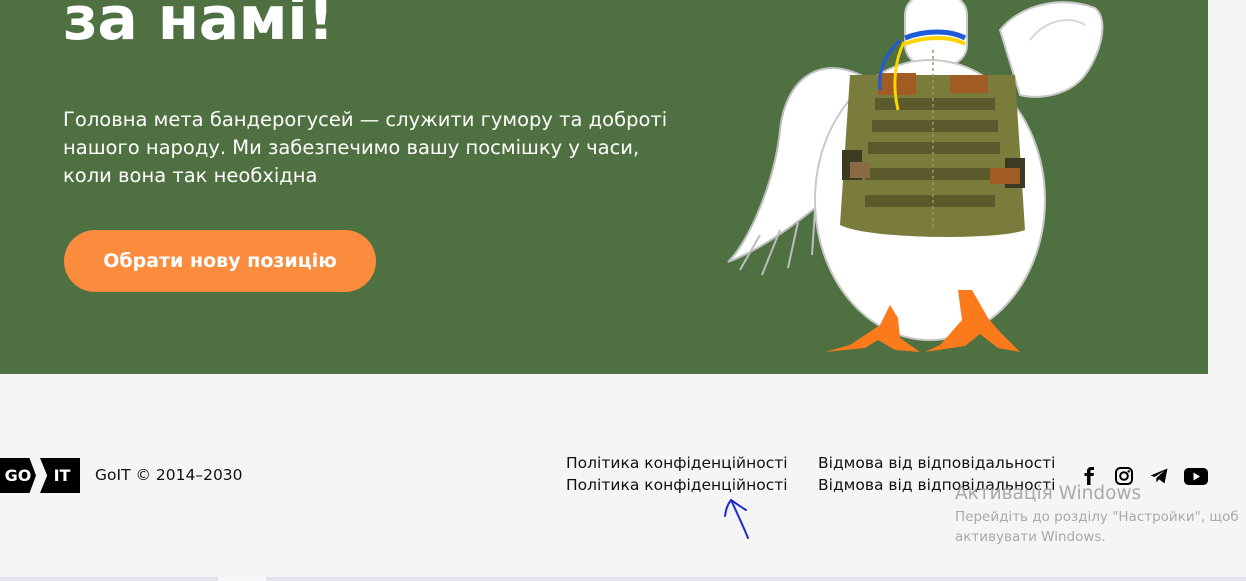  Describe the element at coordinates (623, 579) in the screenshot. I see `bottom-strip` at that location.